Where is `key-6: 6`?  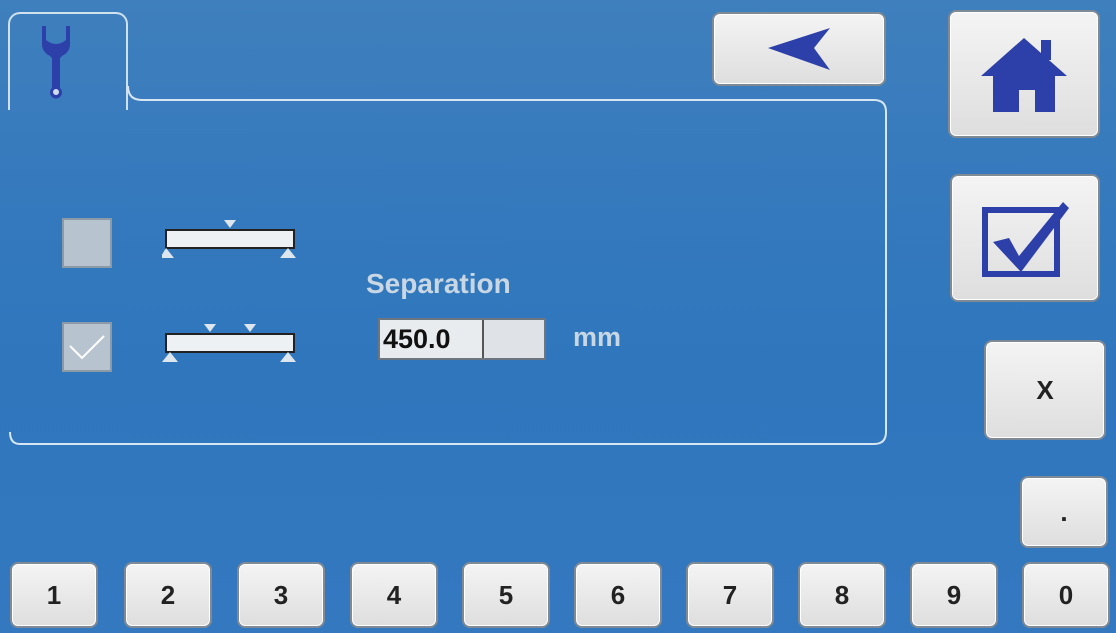
key-6: 6 is located at coordinates (618, 595).